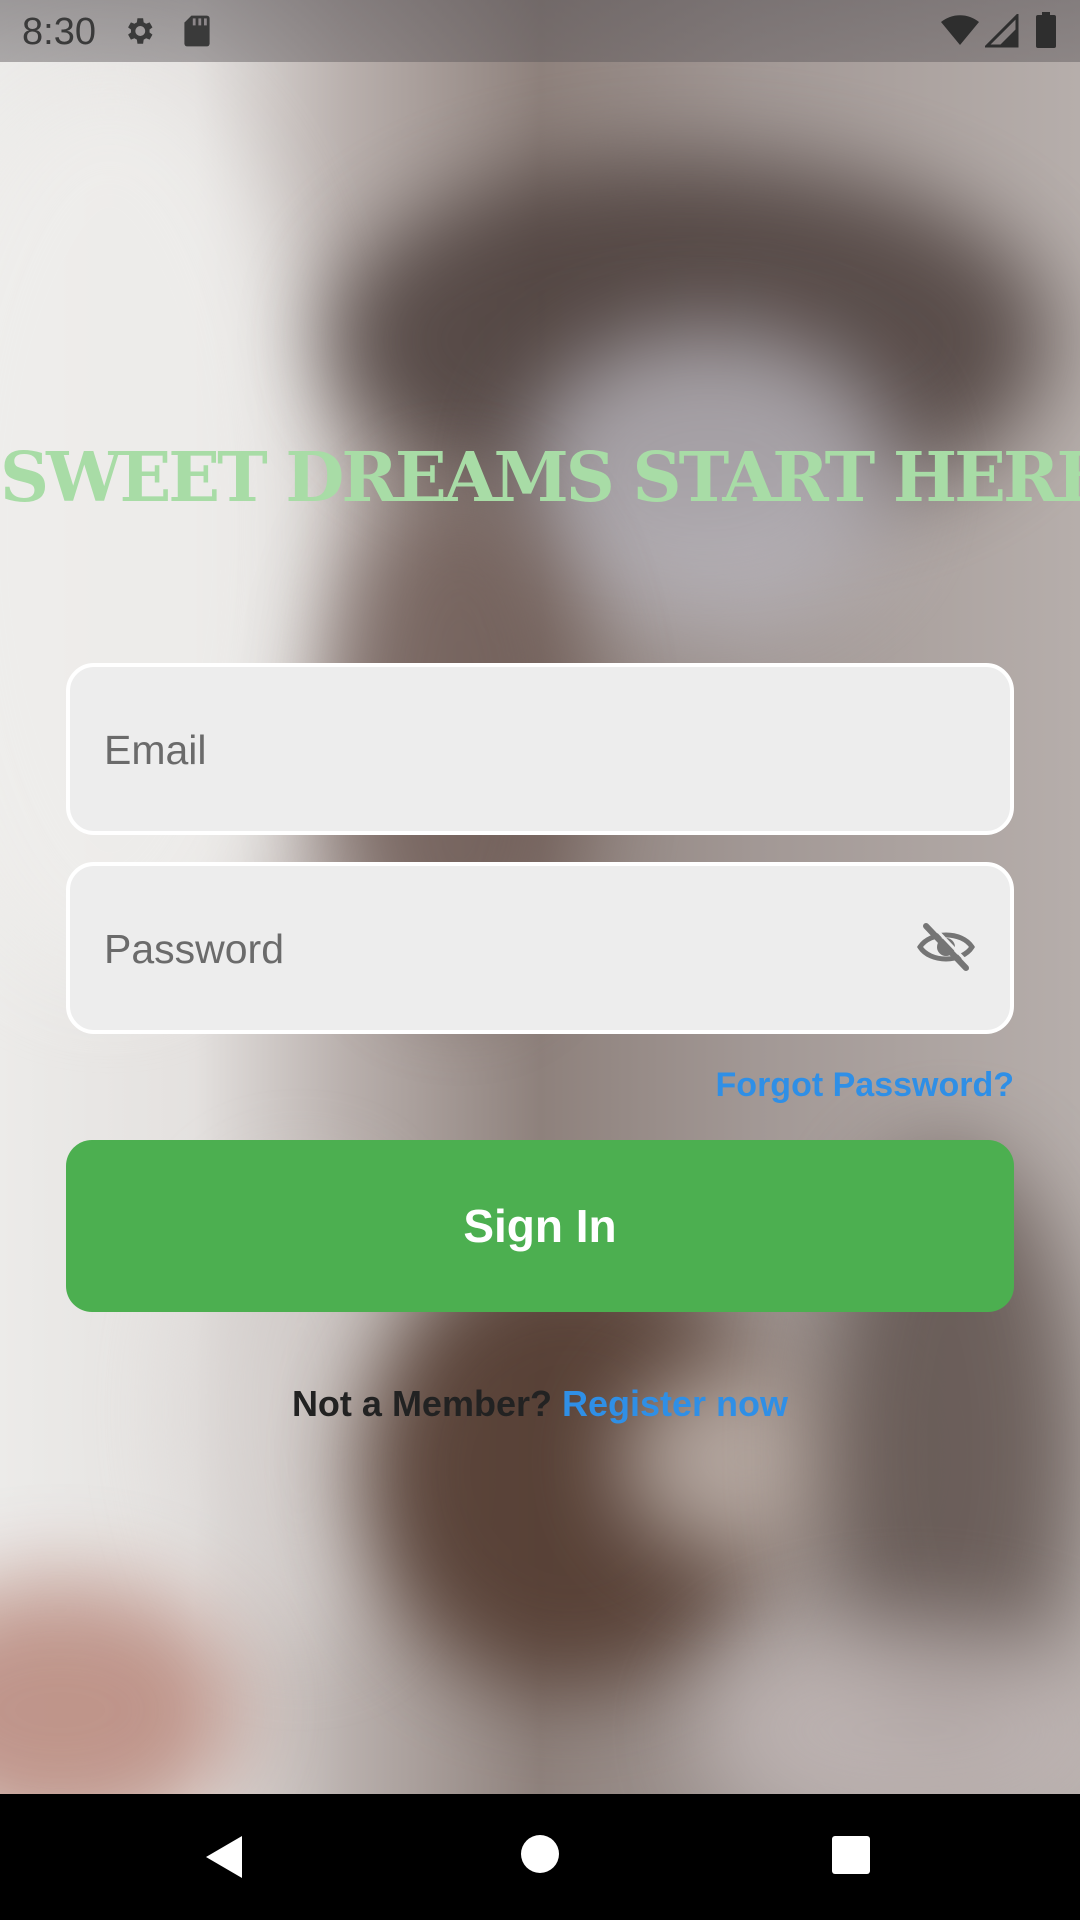  Describe the element at coordinates (139, 33) in the screenshot. I see `gear-icon` at that location.